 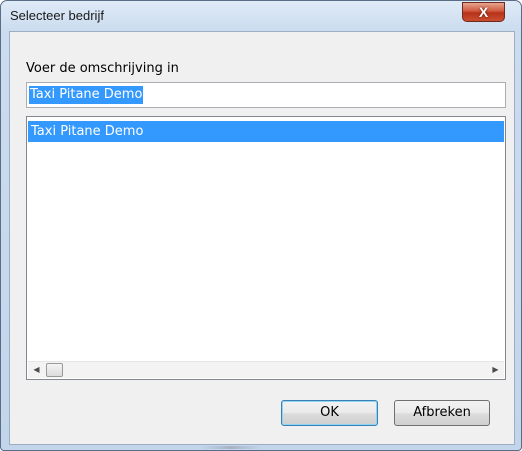 What do you see at coordinates (54, 370) in the screenshot?
I see `scrollbar-thumb` at bounding box center [54, 370].